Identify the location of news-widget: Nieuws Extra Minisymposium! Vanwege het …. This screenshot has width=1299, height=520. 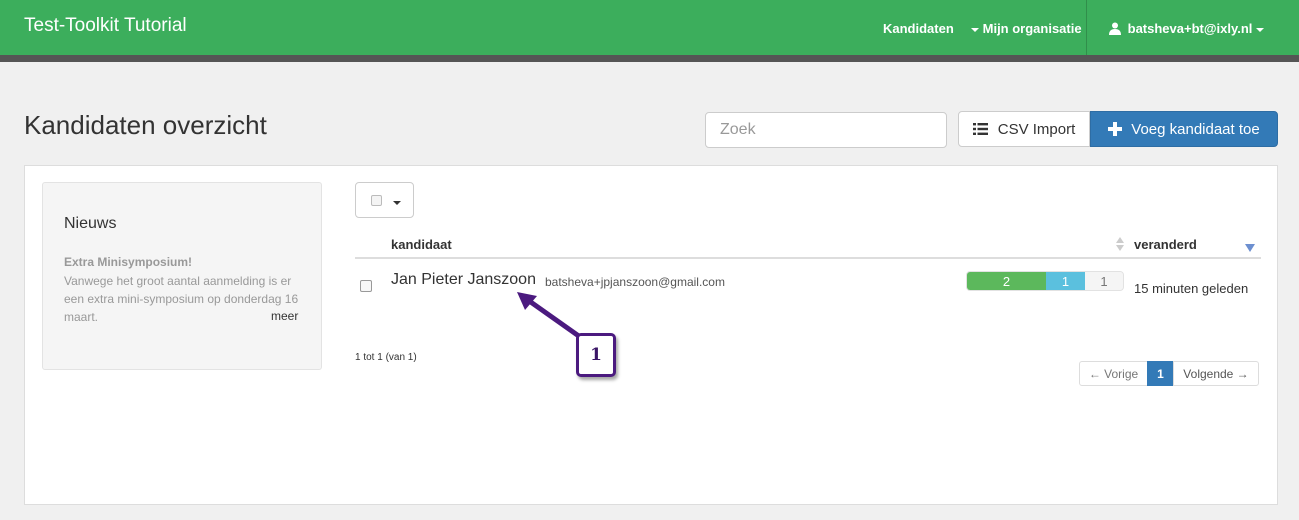
(182, 276).